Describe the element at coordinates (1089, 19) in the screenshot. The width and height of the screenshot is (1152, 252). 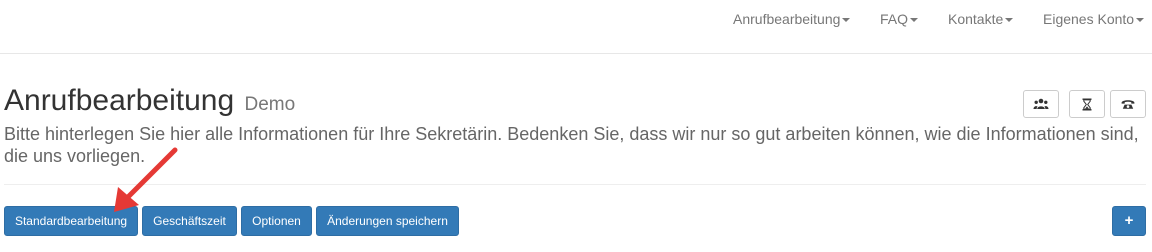
I see `nav-item-label: Eigenes Konto` at that location.